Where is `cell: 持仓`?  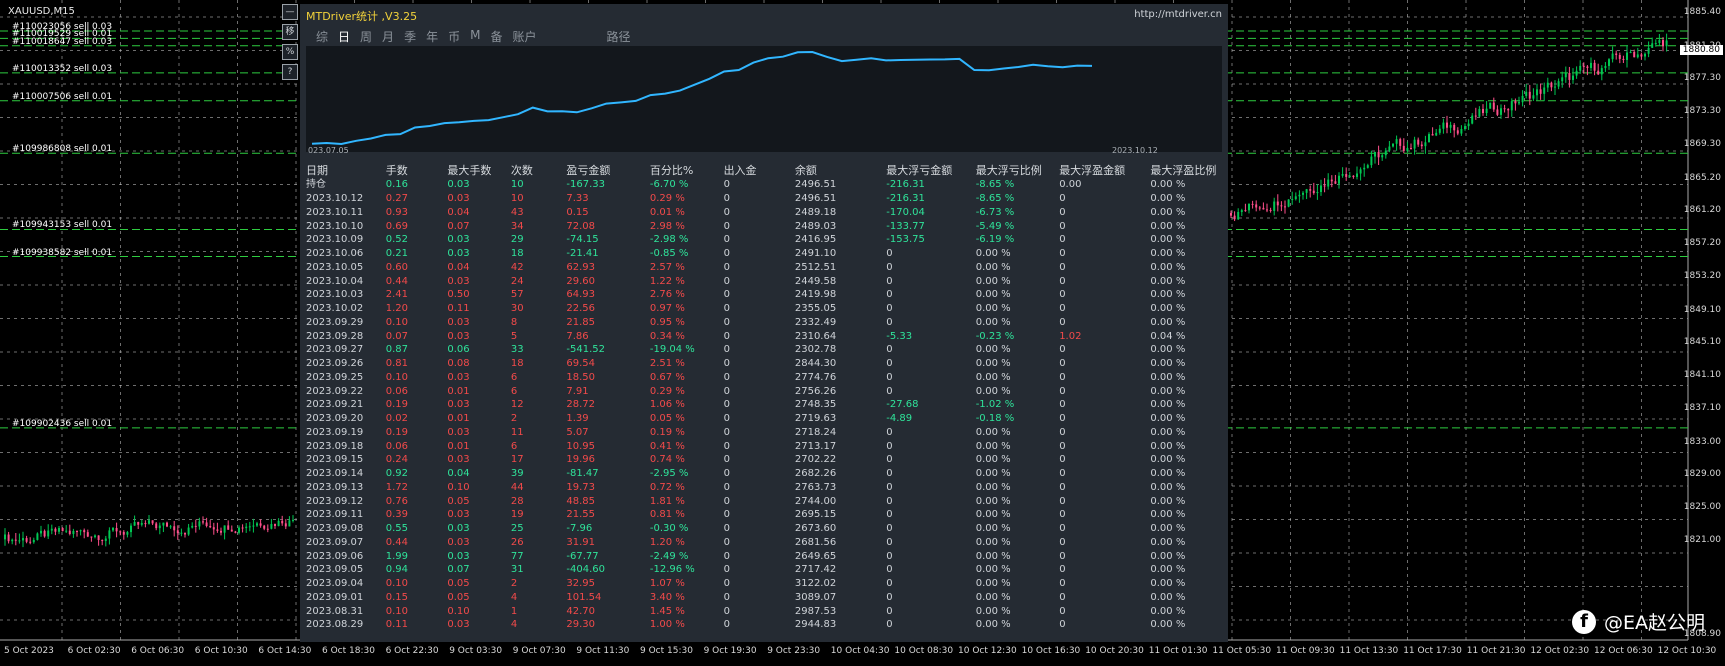 cell: 持仓 is located at coordinates (316, 185).